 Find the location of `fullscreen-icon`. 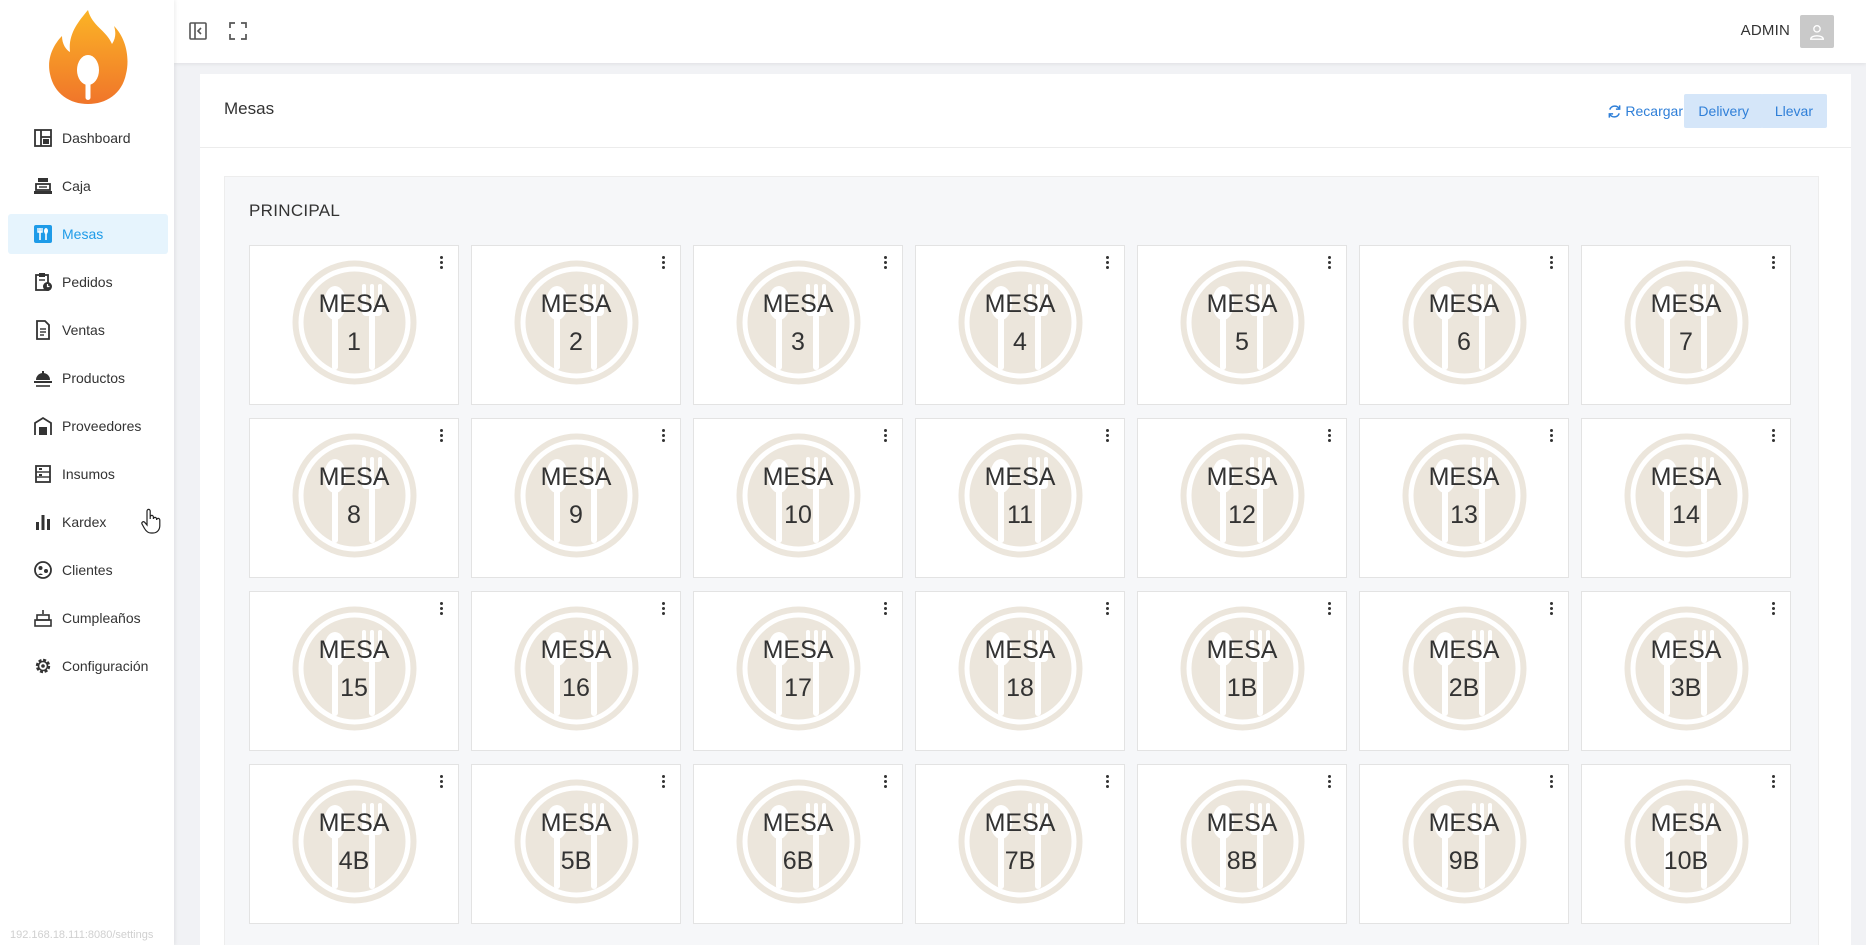

fullscreen-icon is located at coordinates (238, 31).